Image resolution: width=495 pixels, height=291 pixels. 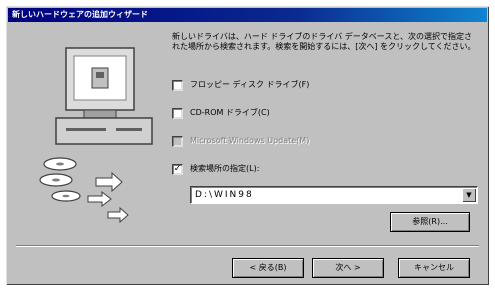 What do you see at coordinates (334, 195) in the screenshot?
I see `location-path-combobox: D:\WIN98 ▼` at bounding box center [334, 195].